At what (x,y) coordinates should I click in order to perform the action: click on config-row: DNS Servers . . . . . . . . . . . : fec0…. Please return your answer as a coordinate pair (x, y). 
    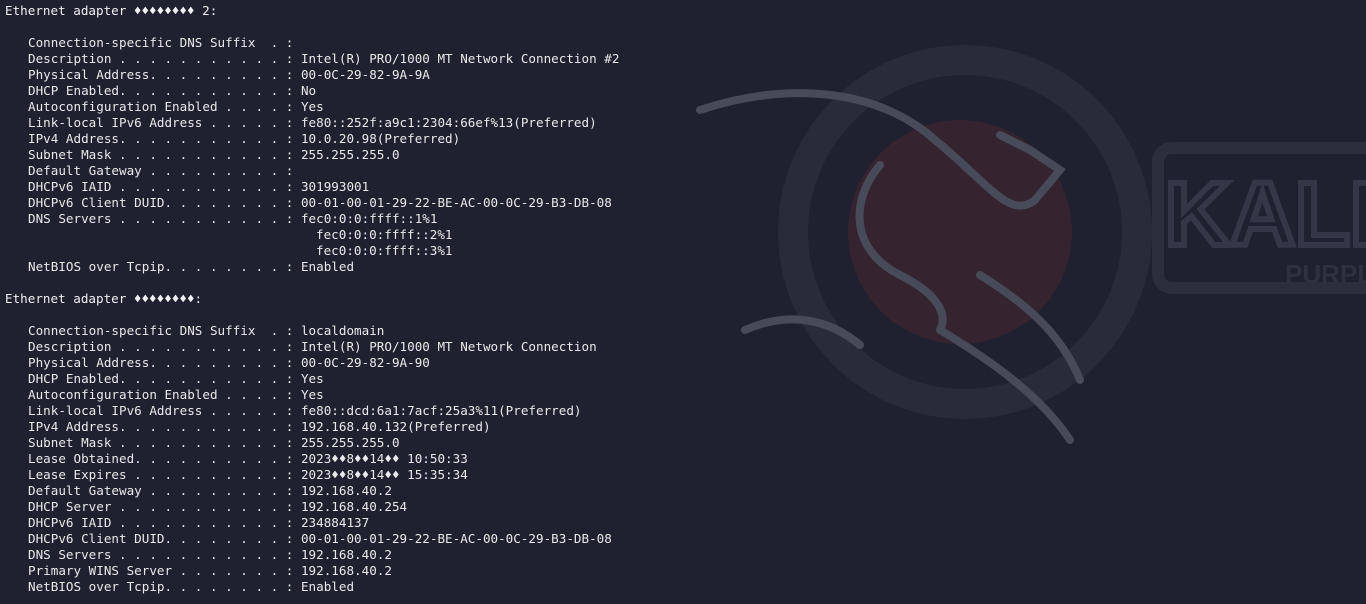
    Looking at the image, I should click on (683, 219).